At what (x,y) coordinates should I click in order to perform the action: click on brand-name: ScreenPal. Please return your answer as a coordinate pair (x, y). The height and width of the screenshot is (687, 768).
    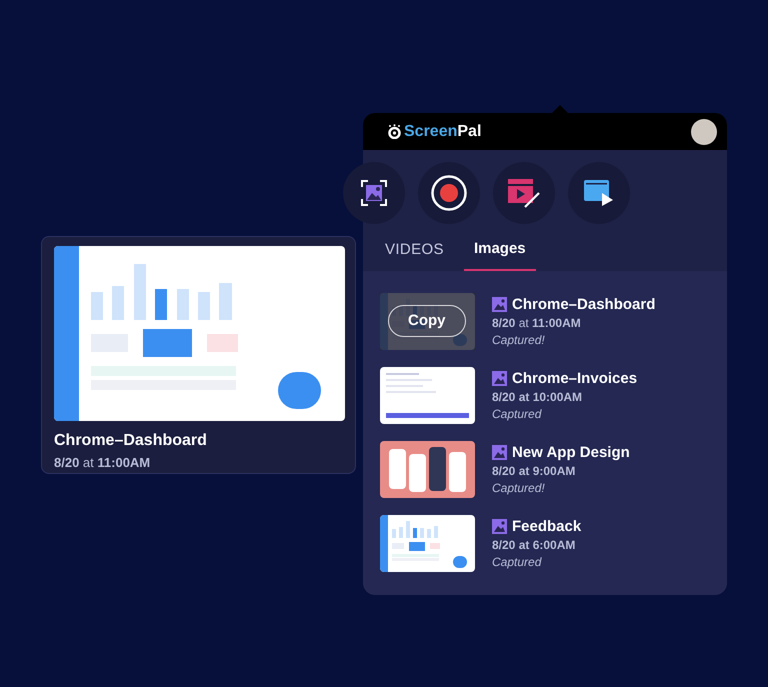
    Looking at the image, I should click on (443, 132).